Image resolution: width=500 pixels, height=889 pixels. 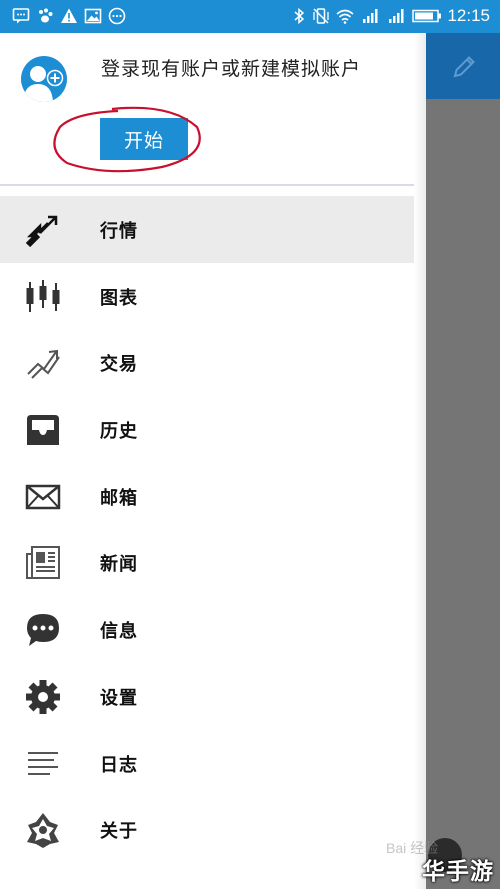 What do you see at coordinates (213, 629) in the screenshot?
I see `menu-item-messages: 信息` at bounding box center [213, 629].